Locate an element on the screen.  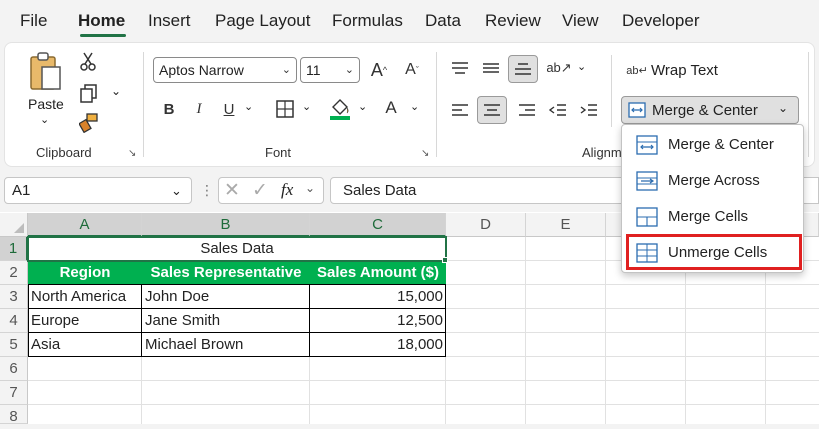
menu-item-merge-cells: Merge Cells is located at coordinates (712, 217).